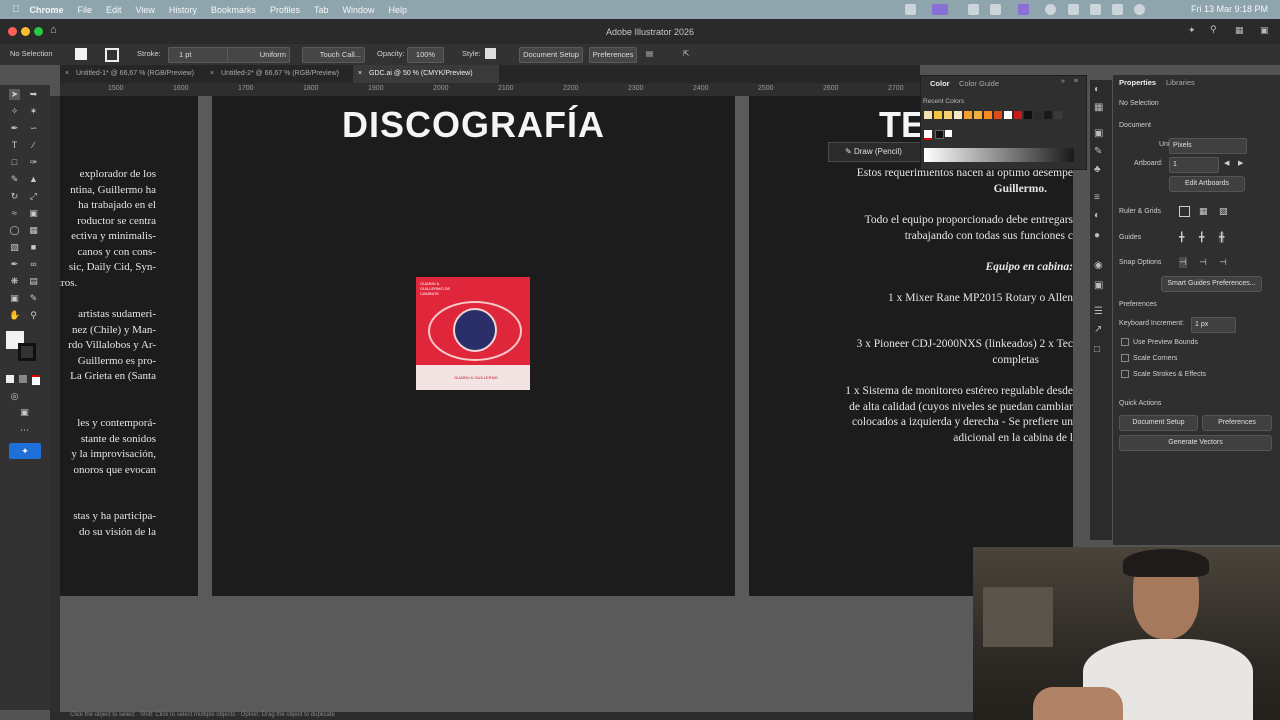 Image resolution: width=1280 pixels, height=720 pixels. I want to click on white-swatch, so click(948, 133).